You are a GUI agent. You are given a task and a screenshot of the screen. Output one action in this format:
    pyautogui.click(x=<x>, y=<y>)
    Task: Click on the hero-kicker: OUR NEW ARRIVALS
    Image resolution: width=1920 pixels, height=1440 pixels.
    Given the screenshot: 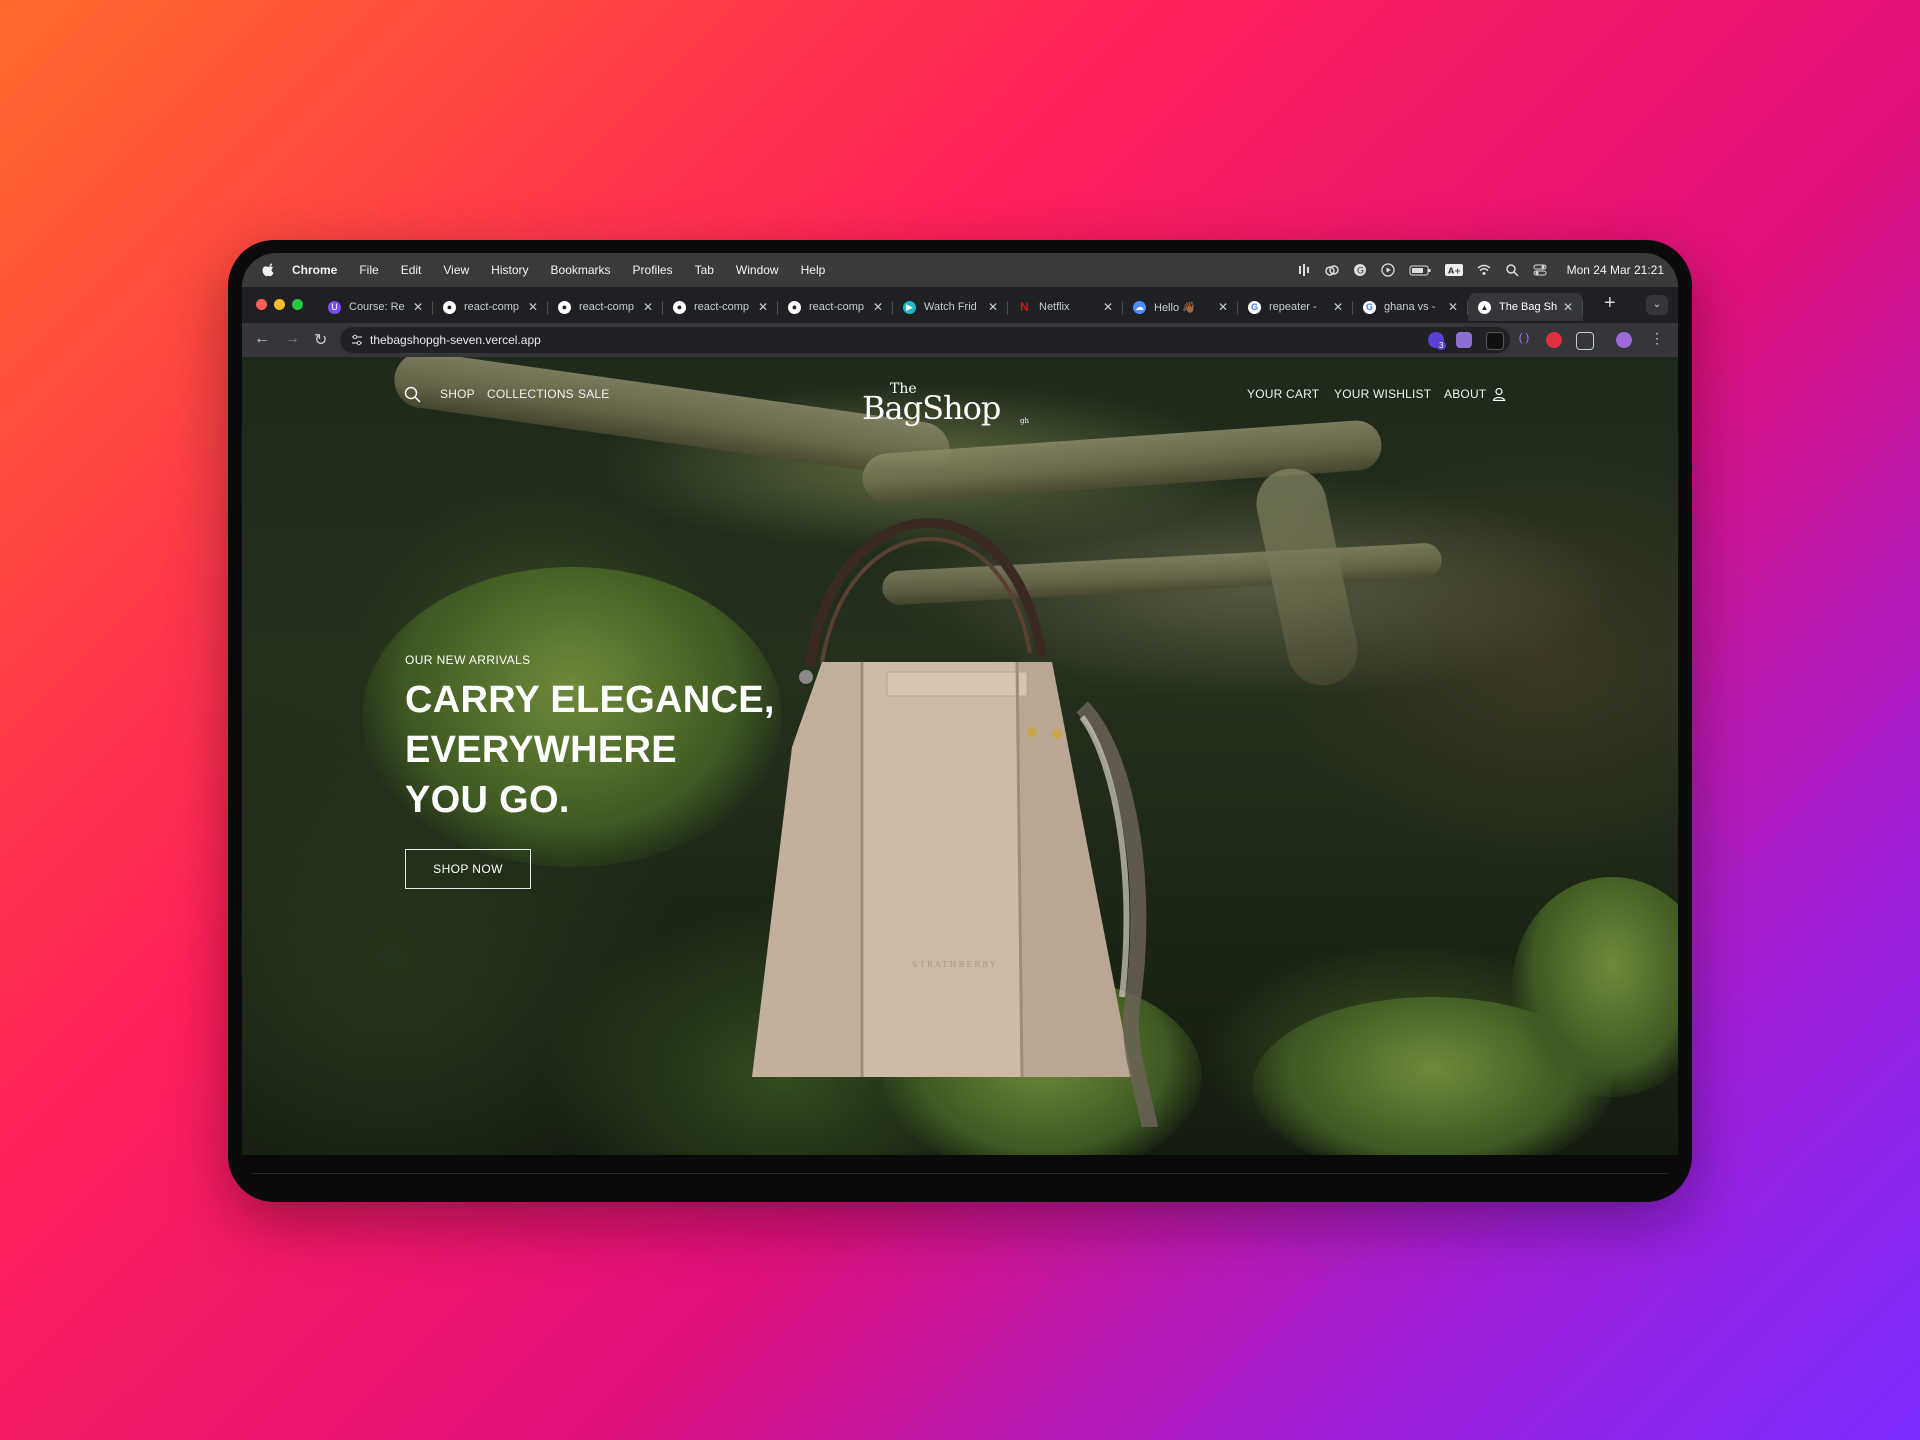 What is the action you would take?
    pyautogui.click(x=468, y=660)
    